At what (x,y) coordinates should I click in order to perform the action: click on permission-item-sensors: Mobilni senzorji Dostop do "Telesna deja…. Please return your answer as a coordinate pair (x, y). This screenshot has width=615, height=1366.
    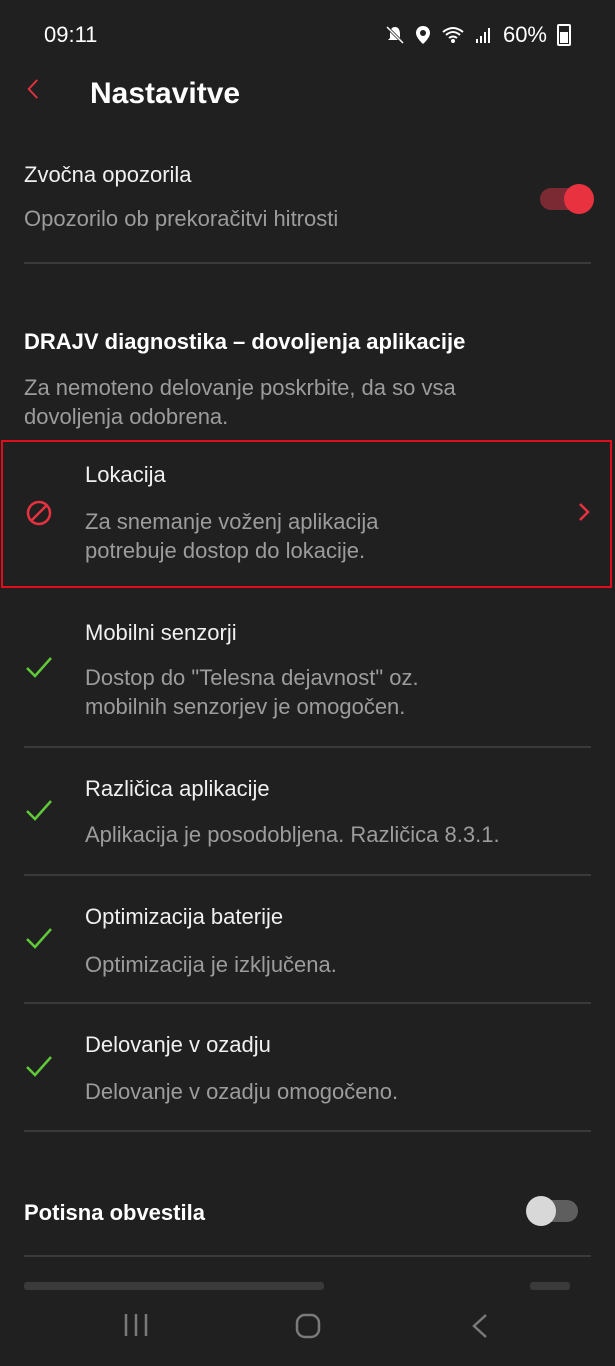
    Looking at the image, I should click on (307, 673).